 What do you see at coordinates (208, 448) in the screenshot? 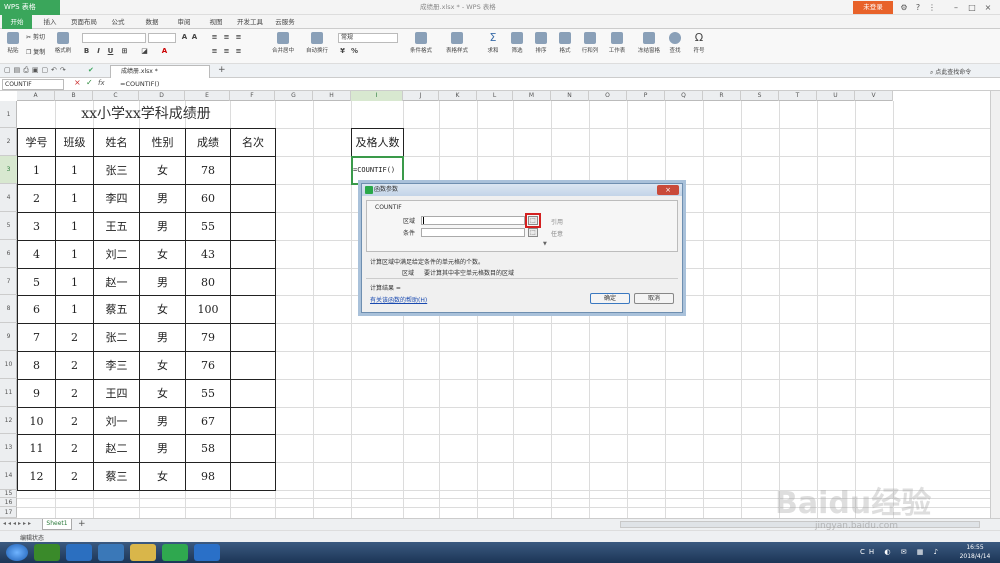
I see `table-cell: 58` at bounding box center [208, 448].